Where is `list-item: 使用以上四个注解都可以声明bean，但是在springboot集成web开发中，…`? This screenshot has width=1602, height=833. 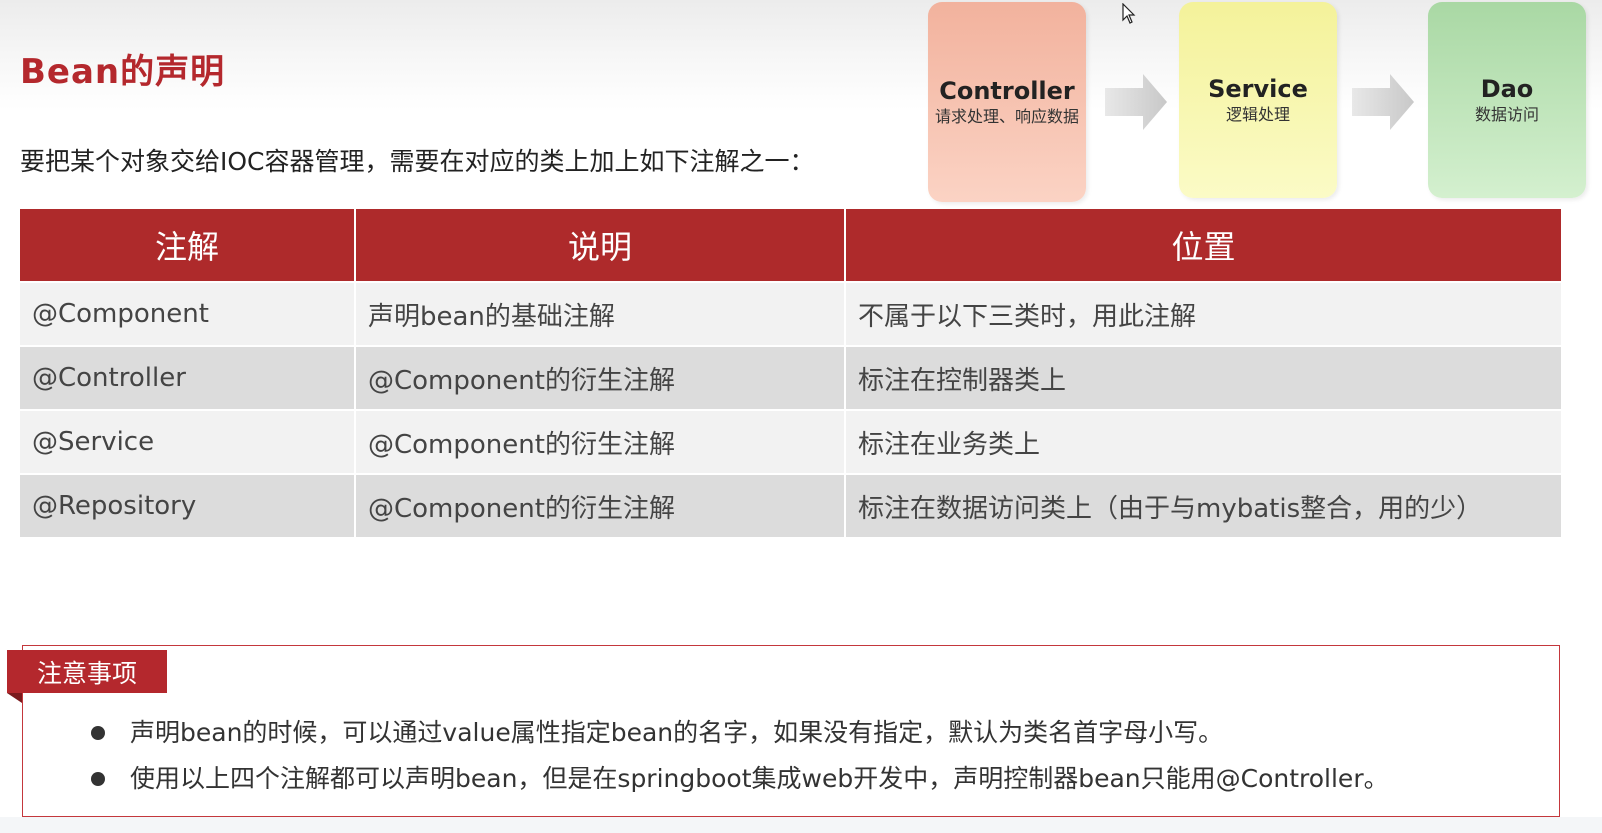
list-item: 使用以上四个注解都可以声明bean，但是在springboot集成web开发中，… is located at coordinates (738, 779).